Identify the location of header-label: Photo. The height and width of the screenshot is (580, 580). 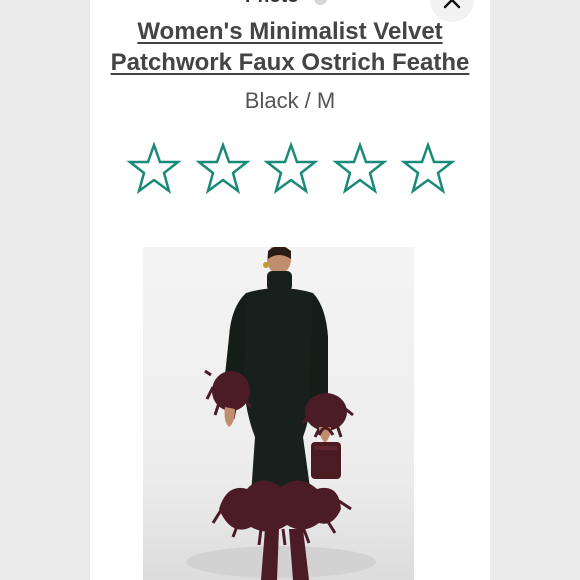
(272, 4).